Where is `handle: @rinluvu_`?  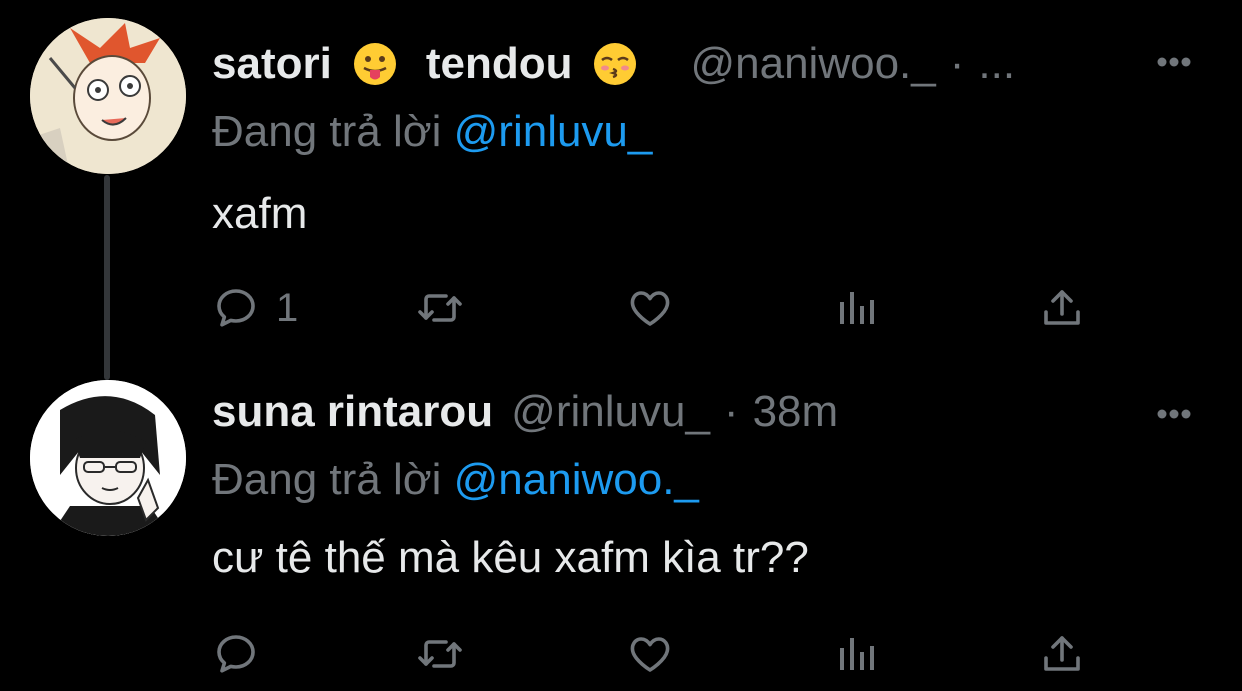
handle: @rinluvu_ is located at coordinates (610, 412).